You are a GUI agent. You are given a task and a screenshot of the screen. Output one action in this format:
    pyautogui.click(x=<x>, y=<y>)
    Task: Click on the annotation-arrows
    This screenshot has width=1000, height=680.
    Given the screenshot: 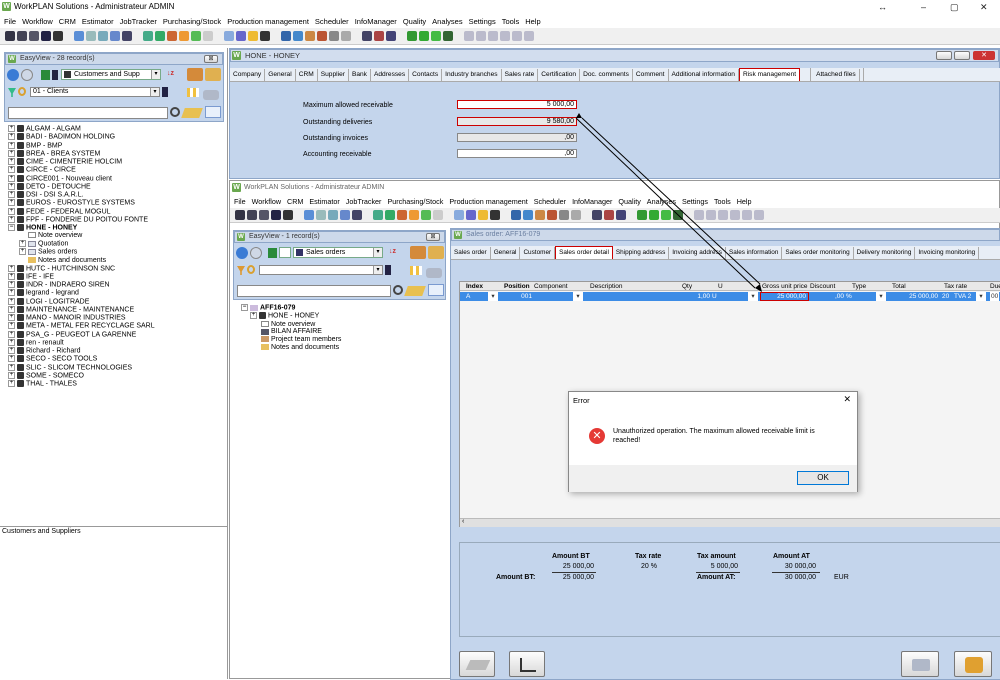 What is the action you would take?
    pyautogui.click(x=668, y=202)
    